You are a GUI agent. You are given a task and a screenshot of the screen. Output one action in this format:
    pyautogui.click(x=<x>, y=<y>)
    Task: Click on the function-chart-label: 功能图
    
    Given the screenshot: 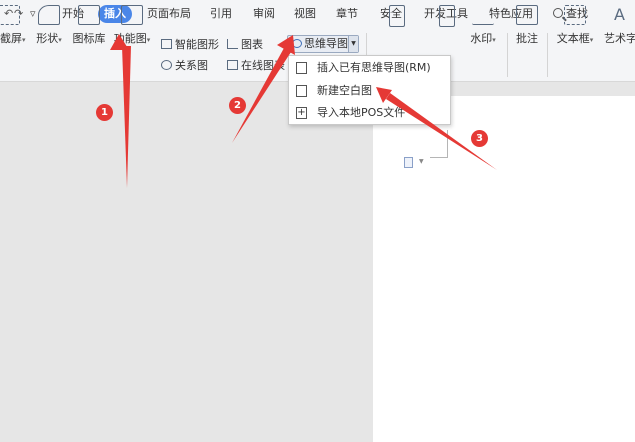 What is the action you would take?
    pyautogui.click(x=130, y=38)
    